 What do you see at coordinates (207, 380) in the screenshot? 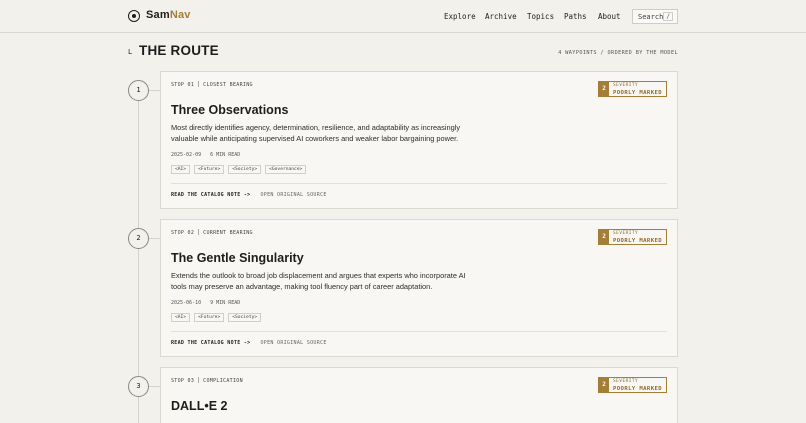
I see `stop-meta: STOP 03 COMPLICATION` at bounding box center [207, 380].